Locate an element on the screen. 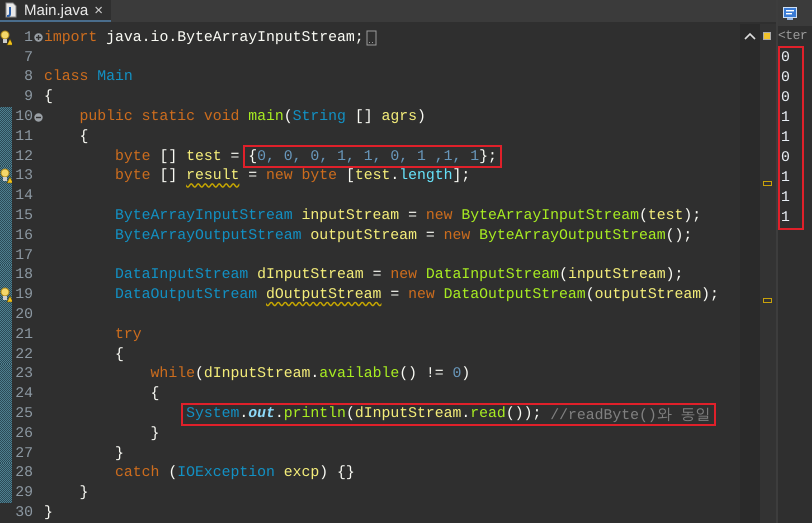  line-number: 13 is located at coordinates (23, 176).